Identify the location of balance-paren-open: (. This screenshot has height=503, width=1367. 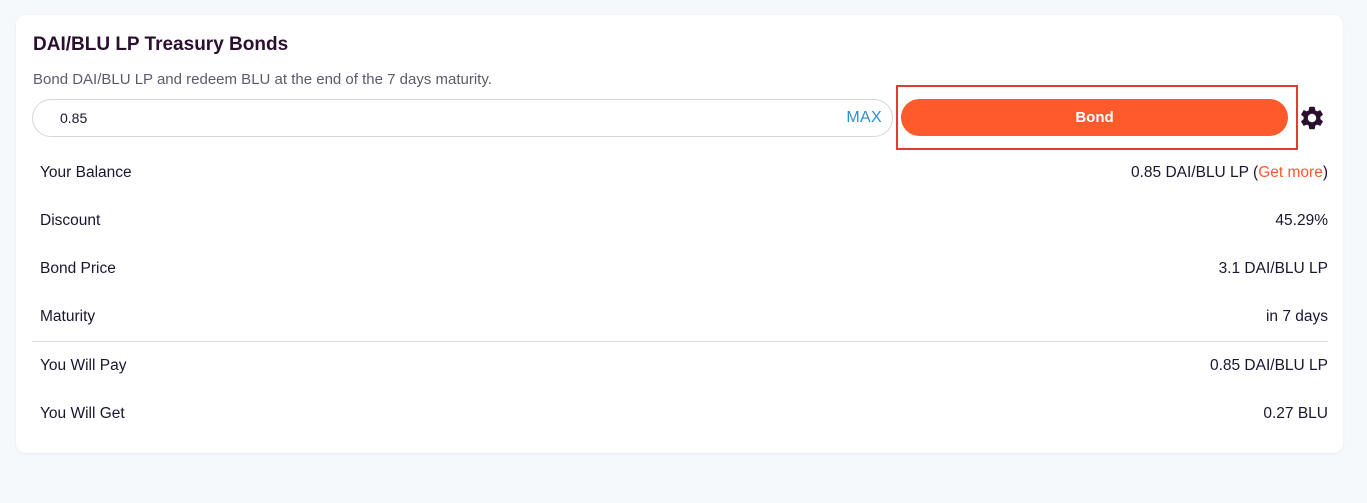
(1253, 172).